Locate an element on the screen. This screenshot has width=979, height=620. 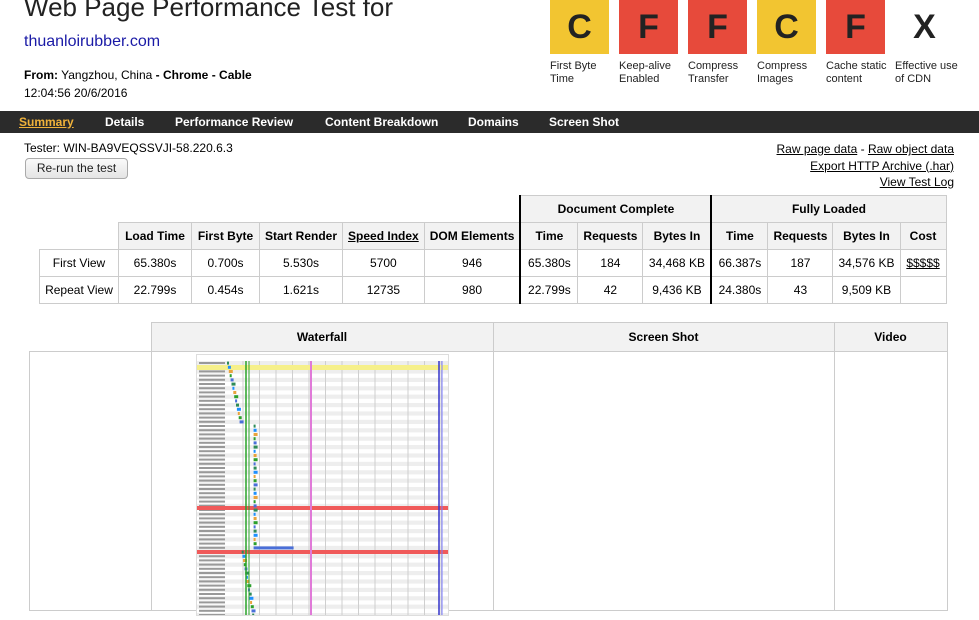
waterfall-graphic is located at coordinates (322, 490).